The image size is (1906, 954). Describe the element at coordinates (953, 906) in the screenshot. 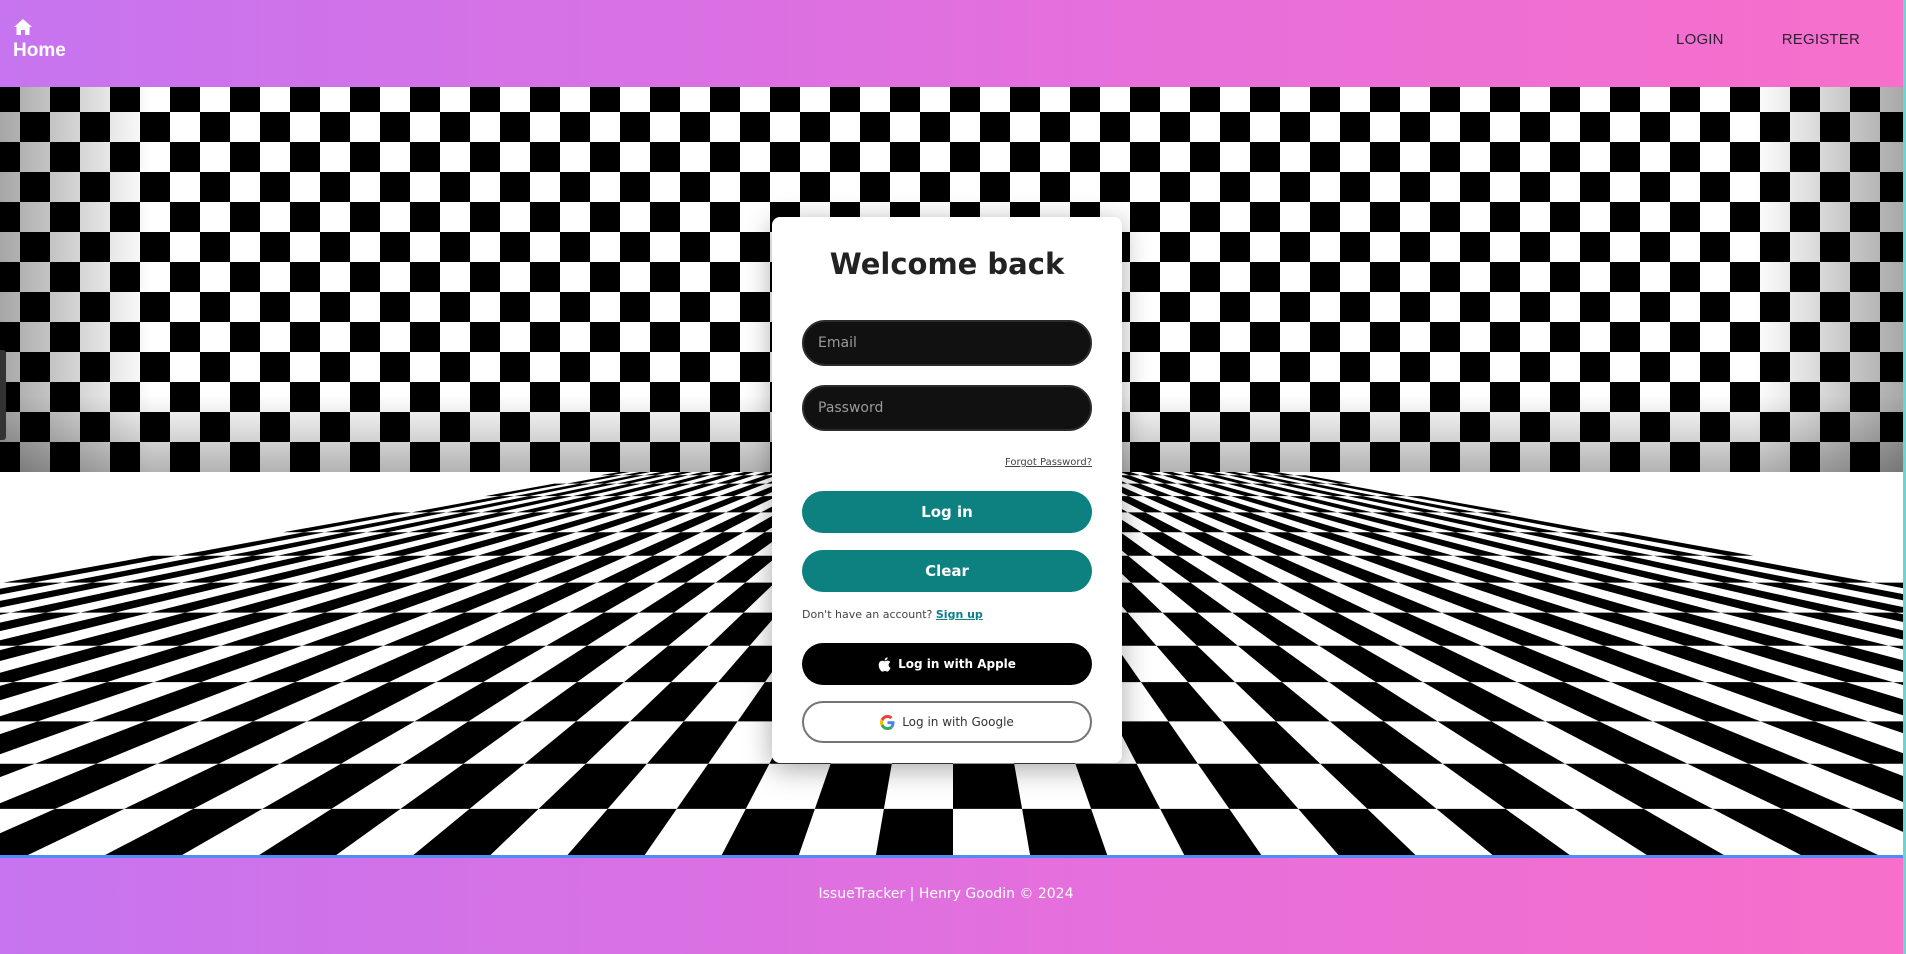

I see `footer: IssueTracker | Henry Goodin © 2024` at that location.